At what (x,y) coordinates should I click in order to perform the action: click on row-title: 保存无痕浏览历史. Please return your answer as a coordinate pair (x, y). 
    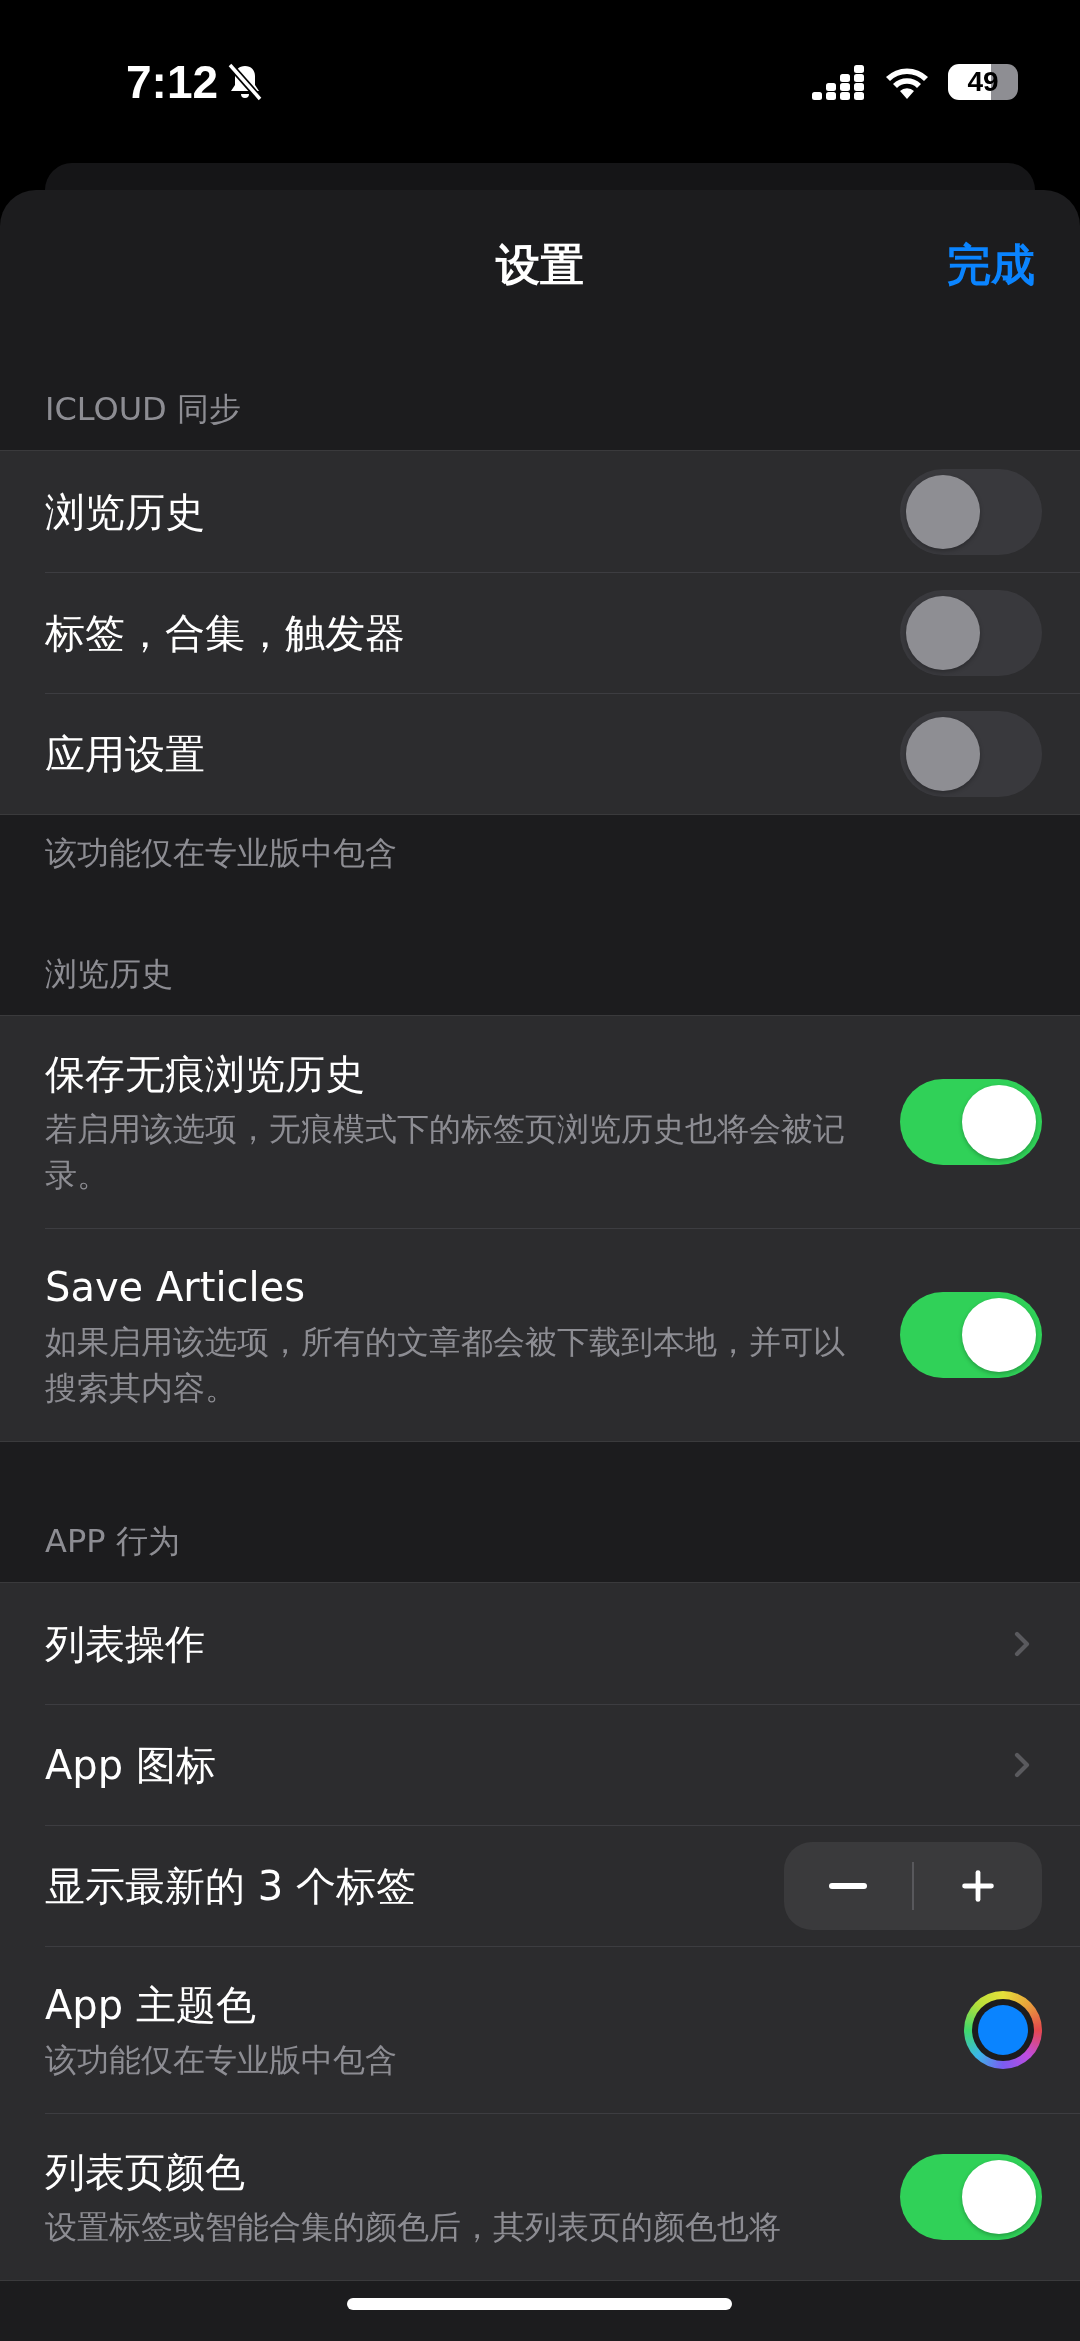
    Looking at the image, I should click on (205, 1074).